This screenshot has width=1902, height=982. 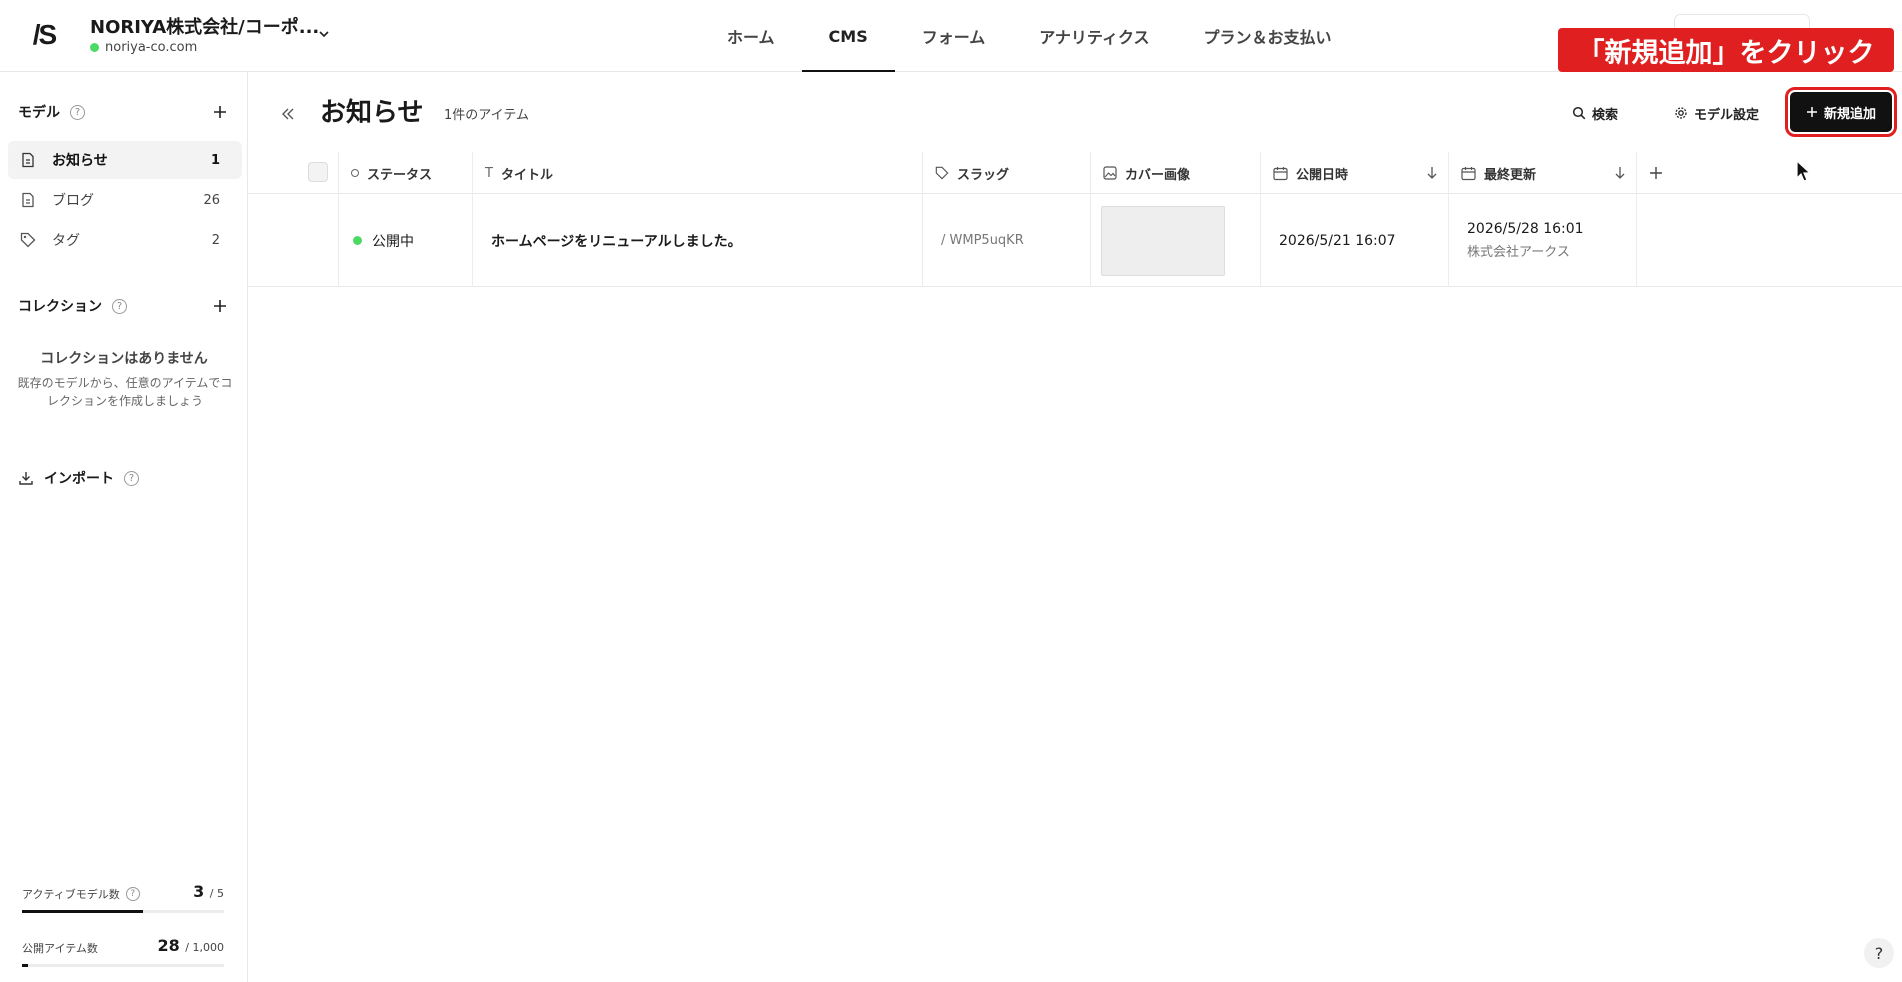 I want to click on row-slug: / WMP5uqKR, so click(x=982, y=240).